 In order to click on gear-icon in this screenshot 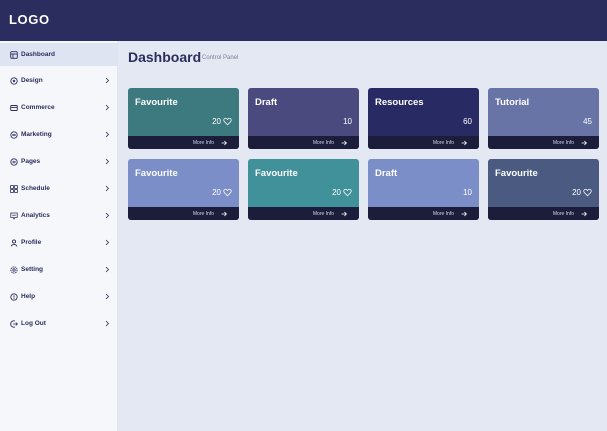, I will do `click(14, 269)`.